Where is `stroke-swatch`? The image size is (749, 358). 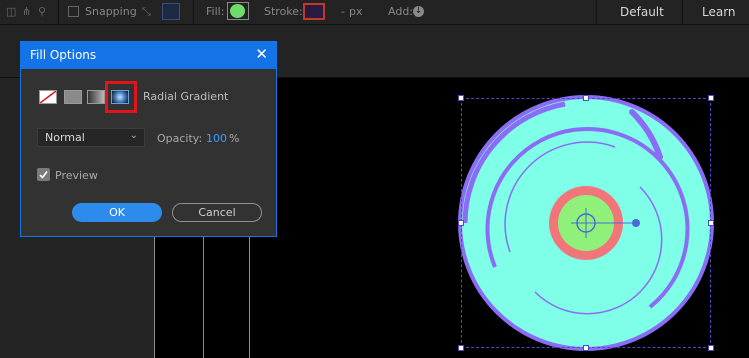 stroke-swatch is located at coordinates (314, 11).